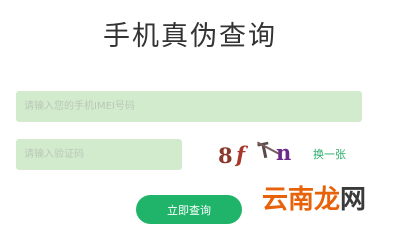 This screenshot has width=400, height=240. What do you see at coordinates (189, 106) in the screenshot?
I see `imei-input` at bounding box center [189, 106].